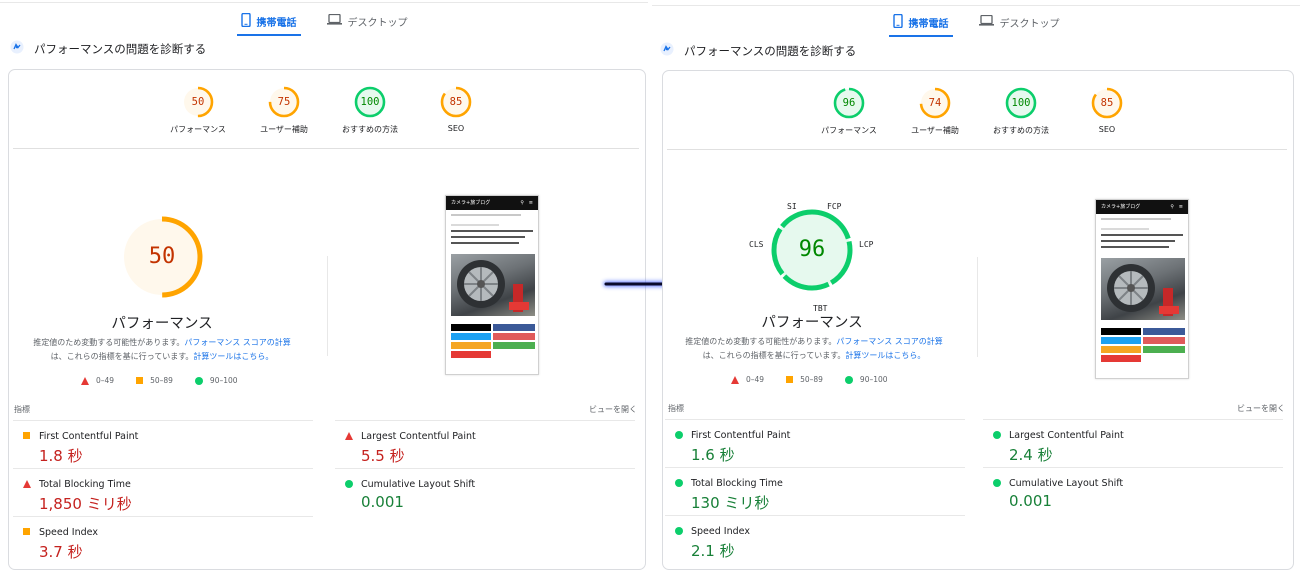 Image resolution: width=1300 pixels, height=570 pixels. Describe the element at coordinates (866, 244) in the screenshot. I see `gauge-label-lcp: LCP` at that location.